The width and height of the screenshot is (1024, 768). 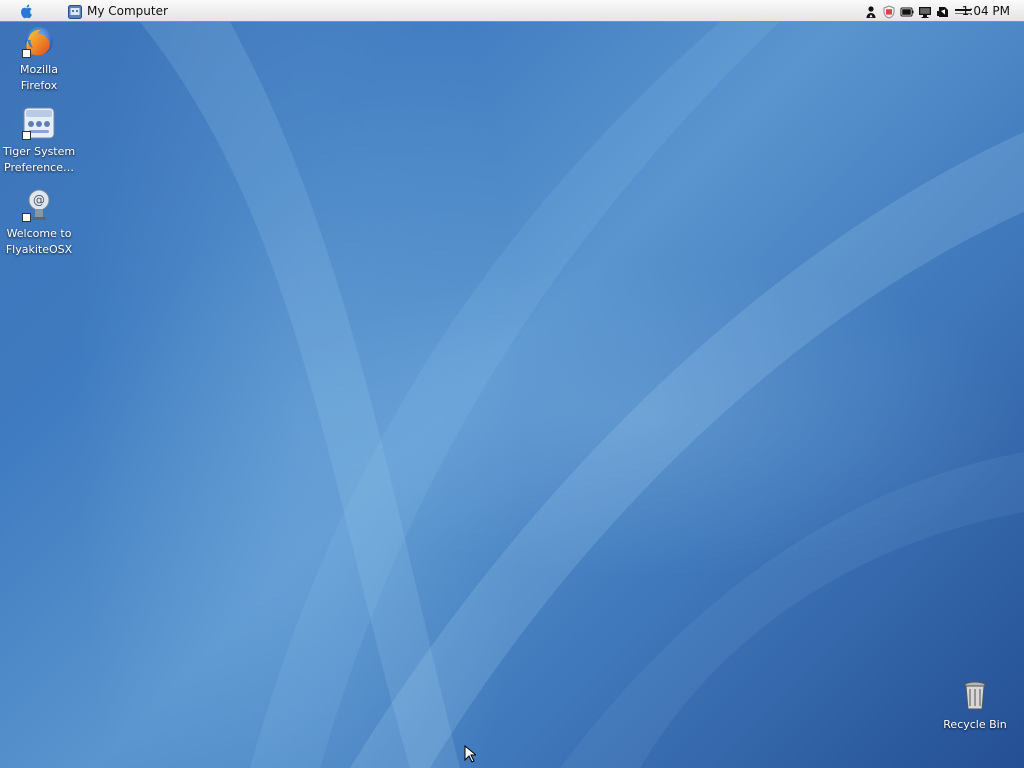 I want to click on monitor-icon, so click(x=925, y=11).